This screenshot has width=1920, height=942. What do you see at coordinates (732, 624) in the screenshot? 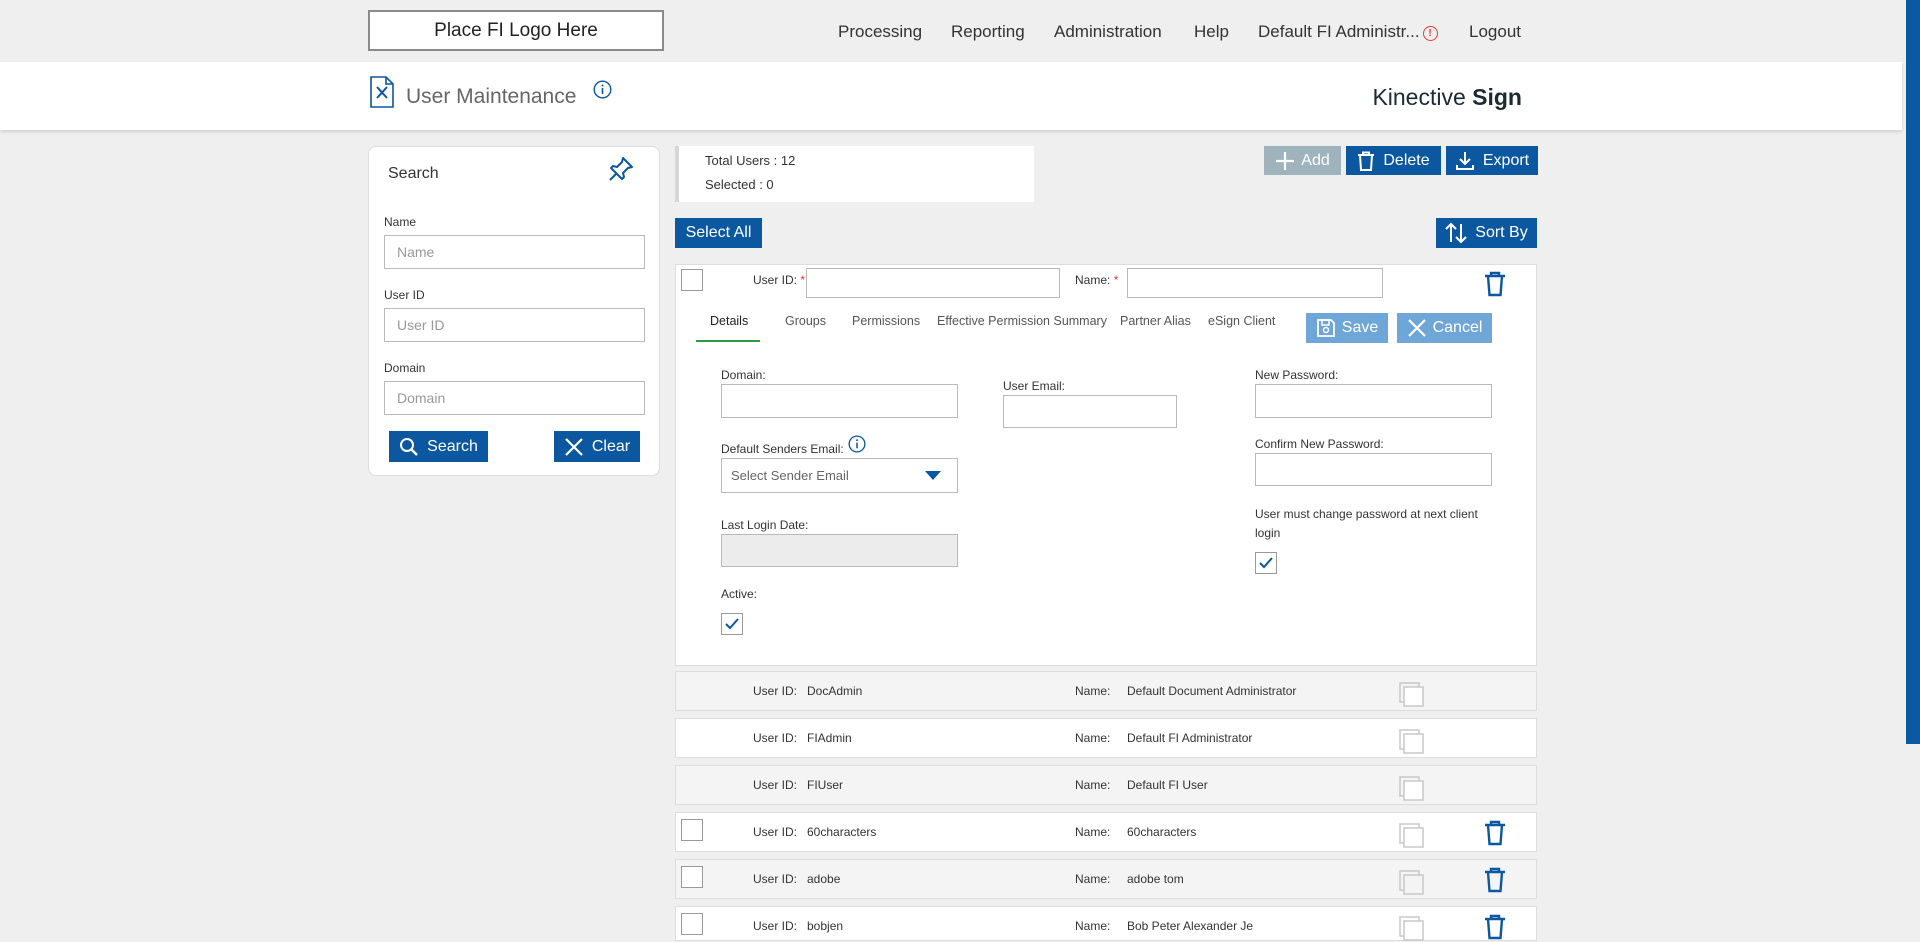
I see `active-checkbox` at bounding box center [732, 624].